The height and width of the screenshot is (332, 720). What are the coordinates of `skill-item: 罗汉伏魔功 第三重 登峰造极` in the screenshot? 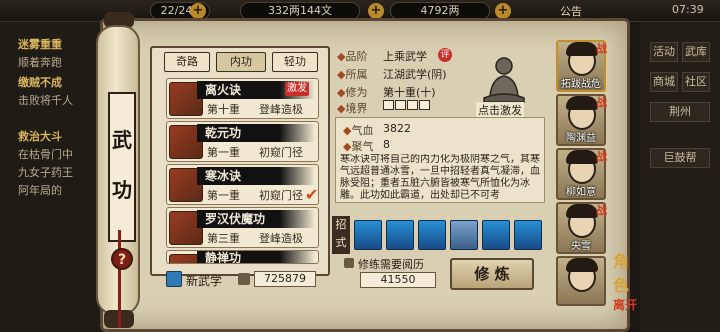 It's located at (242, 227).